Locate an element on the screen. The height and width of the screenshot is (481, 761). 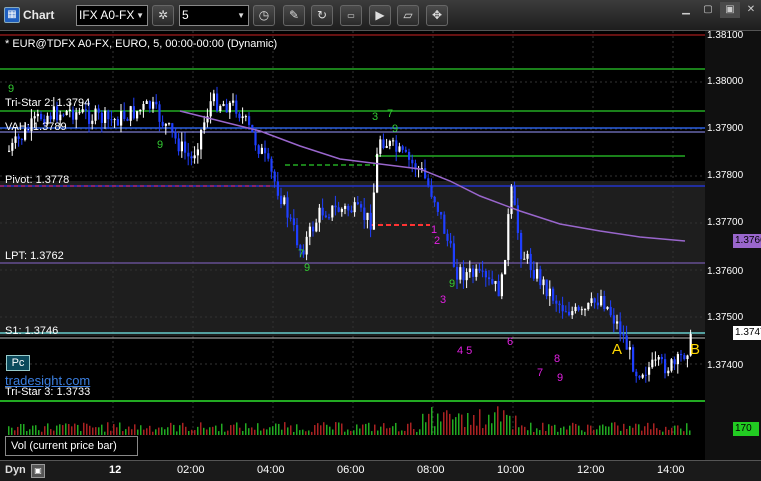
close-icon: ✕ is located at coordinates (751, 10).